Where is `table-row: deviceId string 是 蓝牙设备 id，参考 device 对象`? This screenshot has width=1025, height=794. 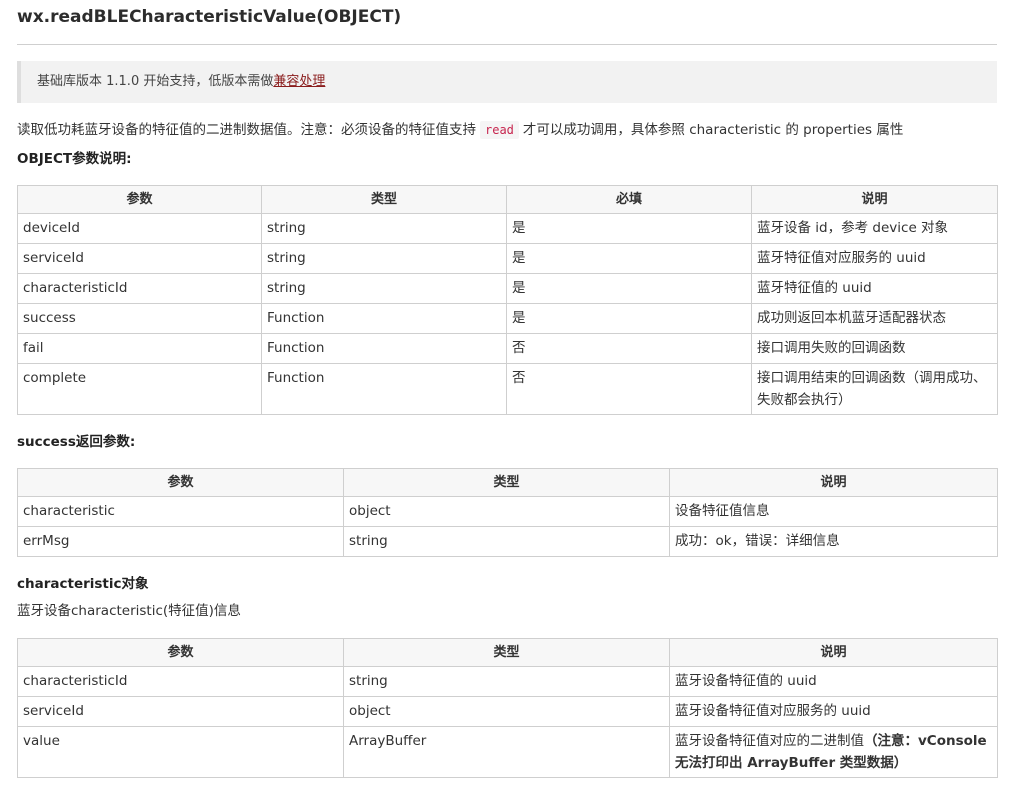
table-row: deviceId string 是 蓝牙设备 id，参考 device 对象 is located at coordinates (507, 228).